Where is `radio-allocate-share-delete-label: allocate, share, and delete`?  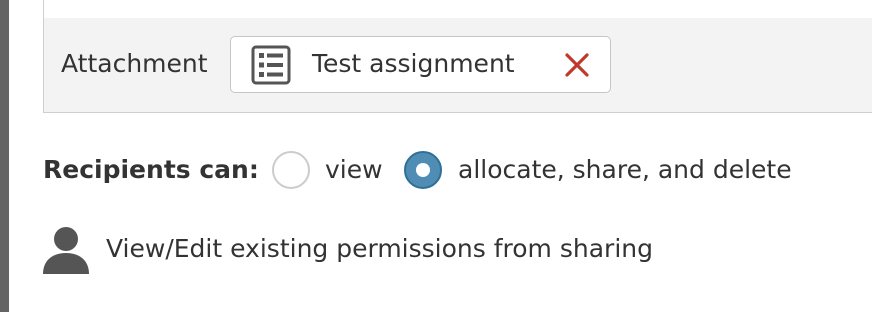 radio-allocate-share-delete-label: allocate, share, and delete is located at coordinates (625, 170).